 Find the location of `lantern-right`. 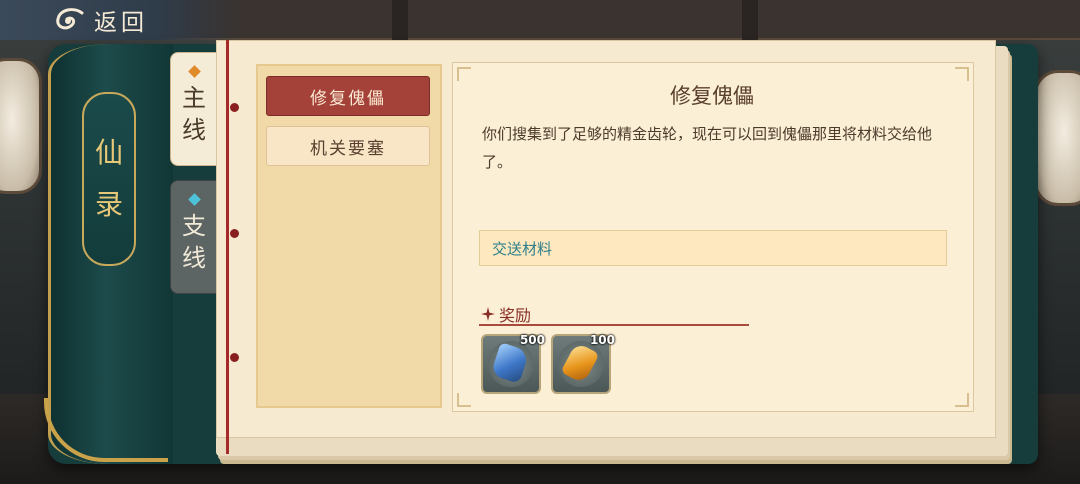

lantern-right is located at coordinates (1057, 138).